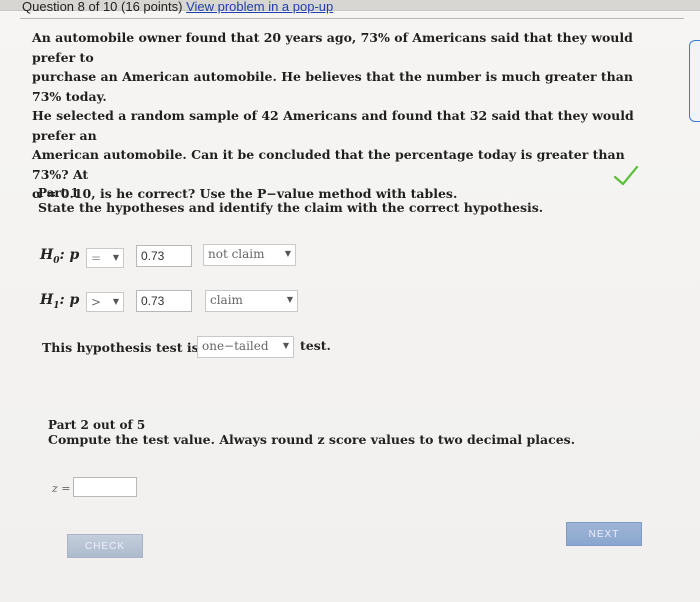 The image size is (700, 602). Describe the element at coordinates (58, 193) in the screenshot. I see `part1-title: Part 1` at that location.